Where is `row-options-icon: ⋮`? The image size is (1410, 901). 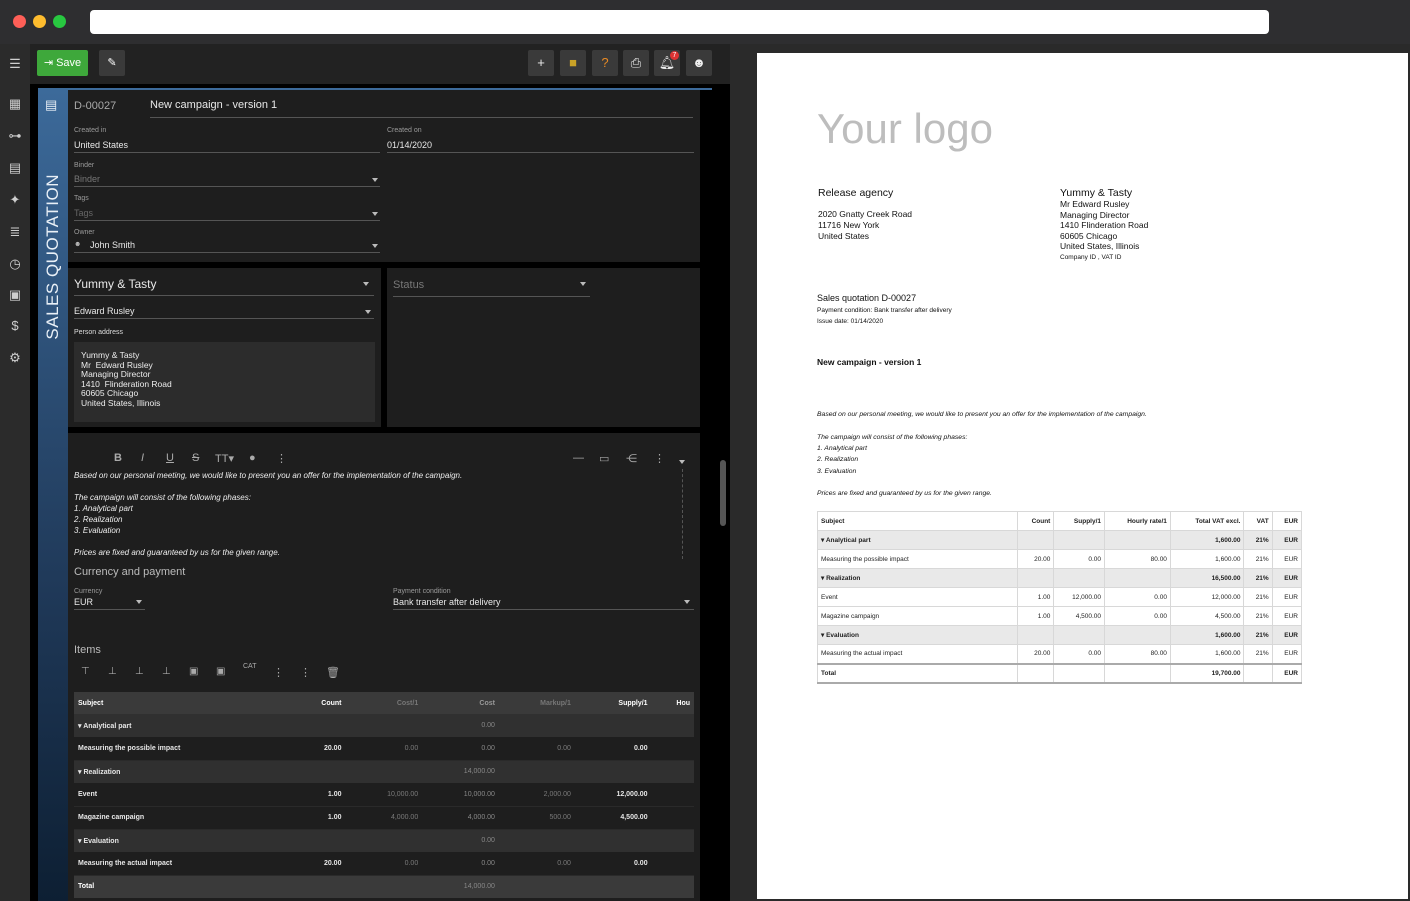
row-options-icon: ⋮ is located at coordinates (305, 672).